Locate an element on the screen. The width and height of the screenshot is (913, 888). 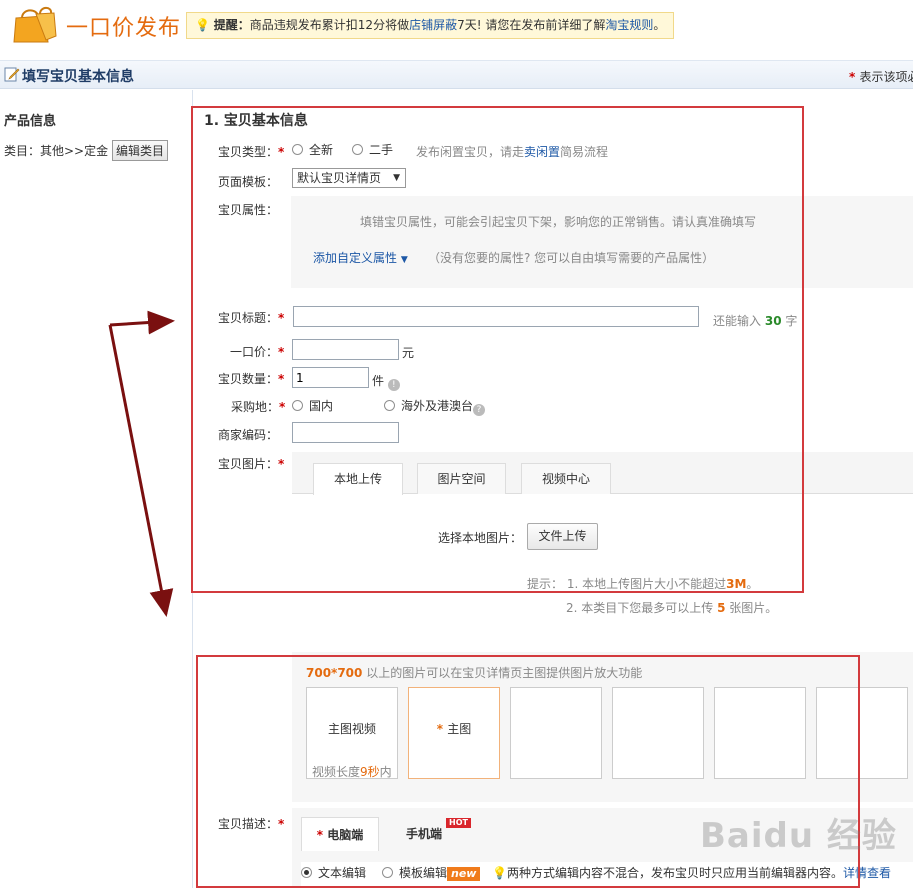
arrow-to-images is located at coordinates (141, 470).